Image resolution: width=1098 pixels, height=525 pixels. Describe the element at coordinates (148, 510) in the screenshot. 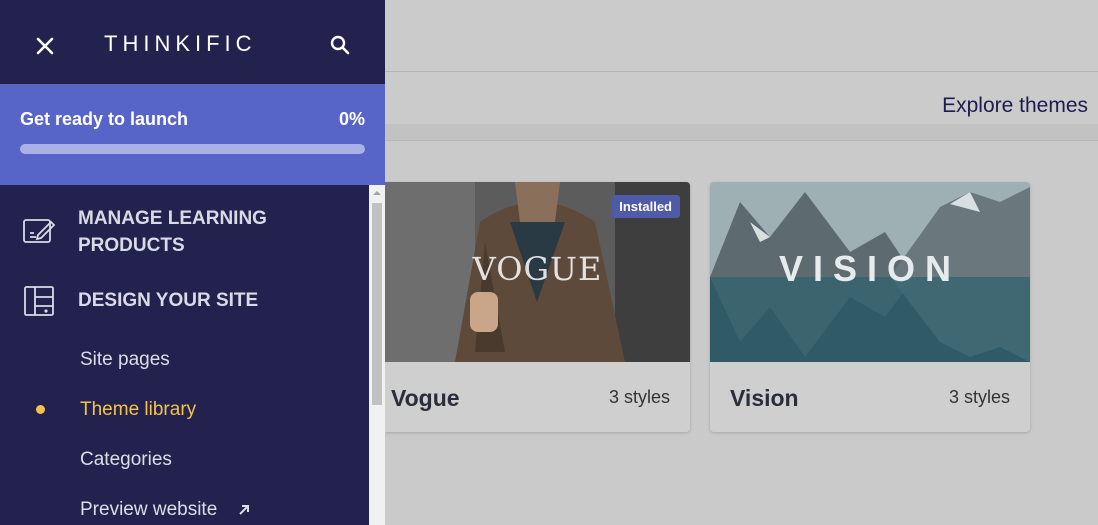

I see `nav-item-preview-website: Preview website` at that location.